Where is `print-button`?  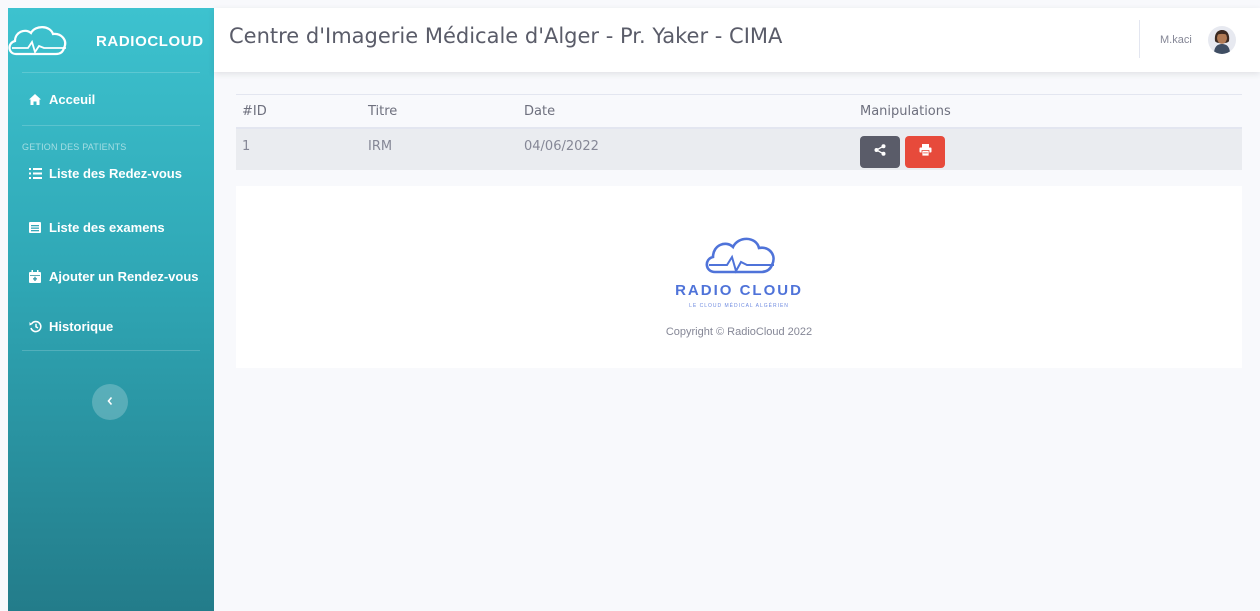
print-button is located at coordinates (925, 152).